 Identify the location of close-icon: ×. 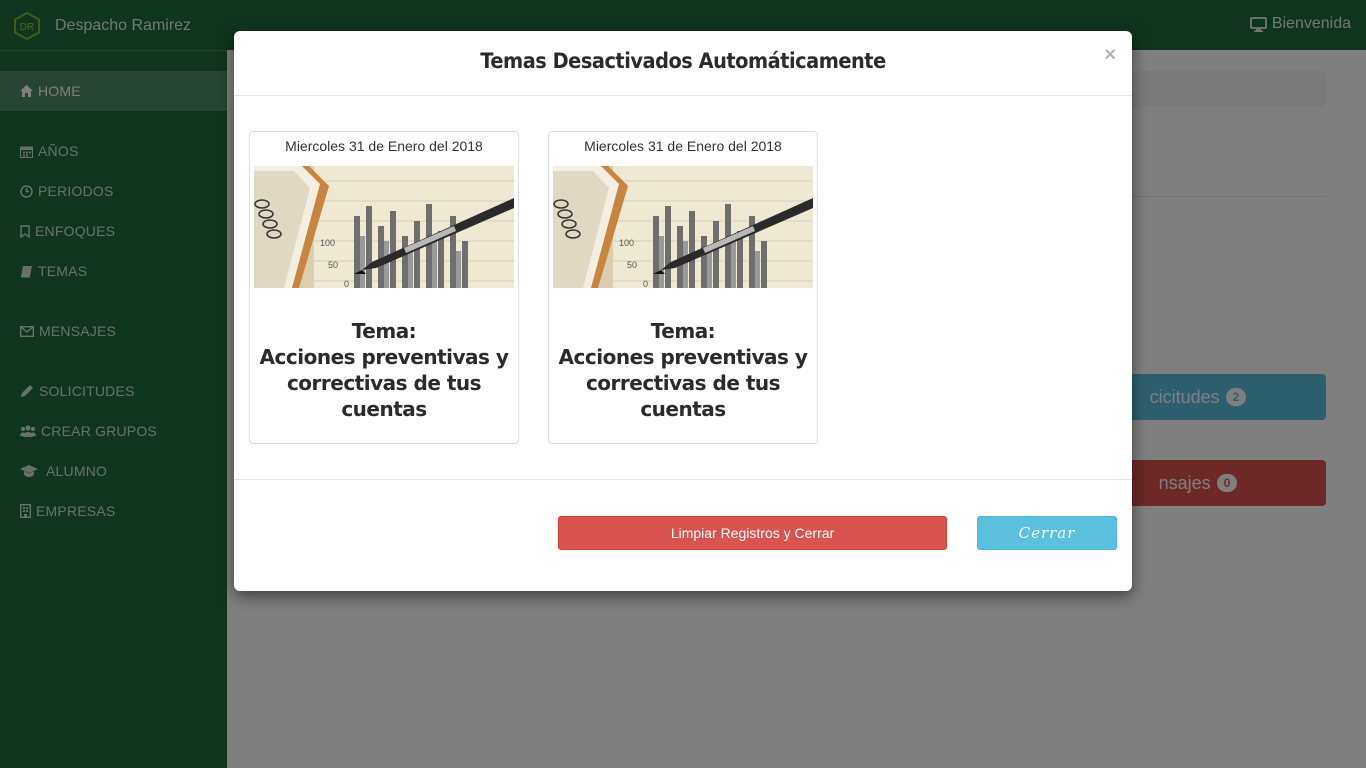
(1110, 55).